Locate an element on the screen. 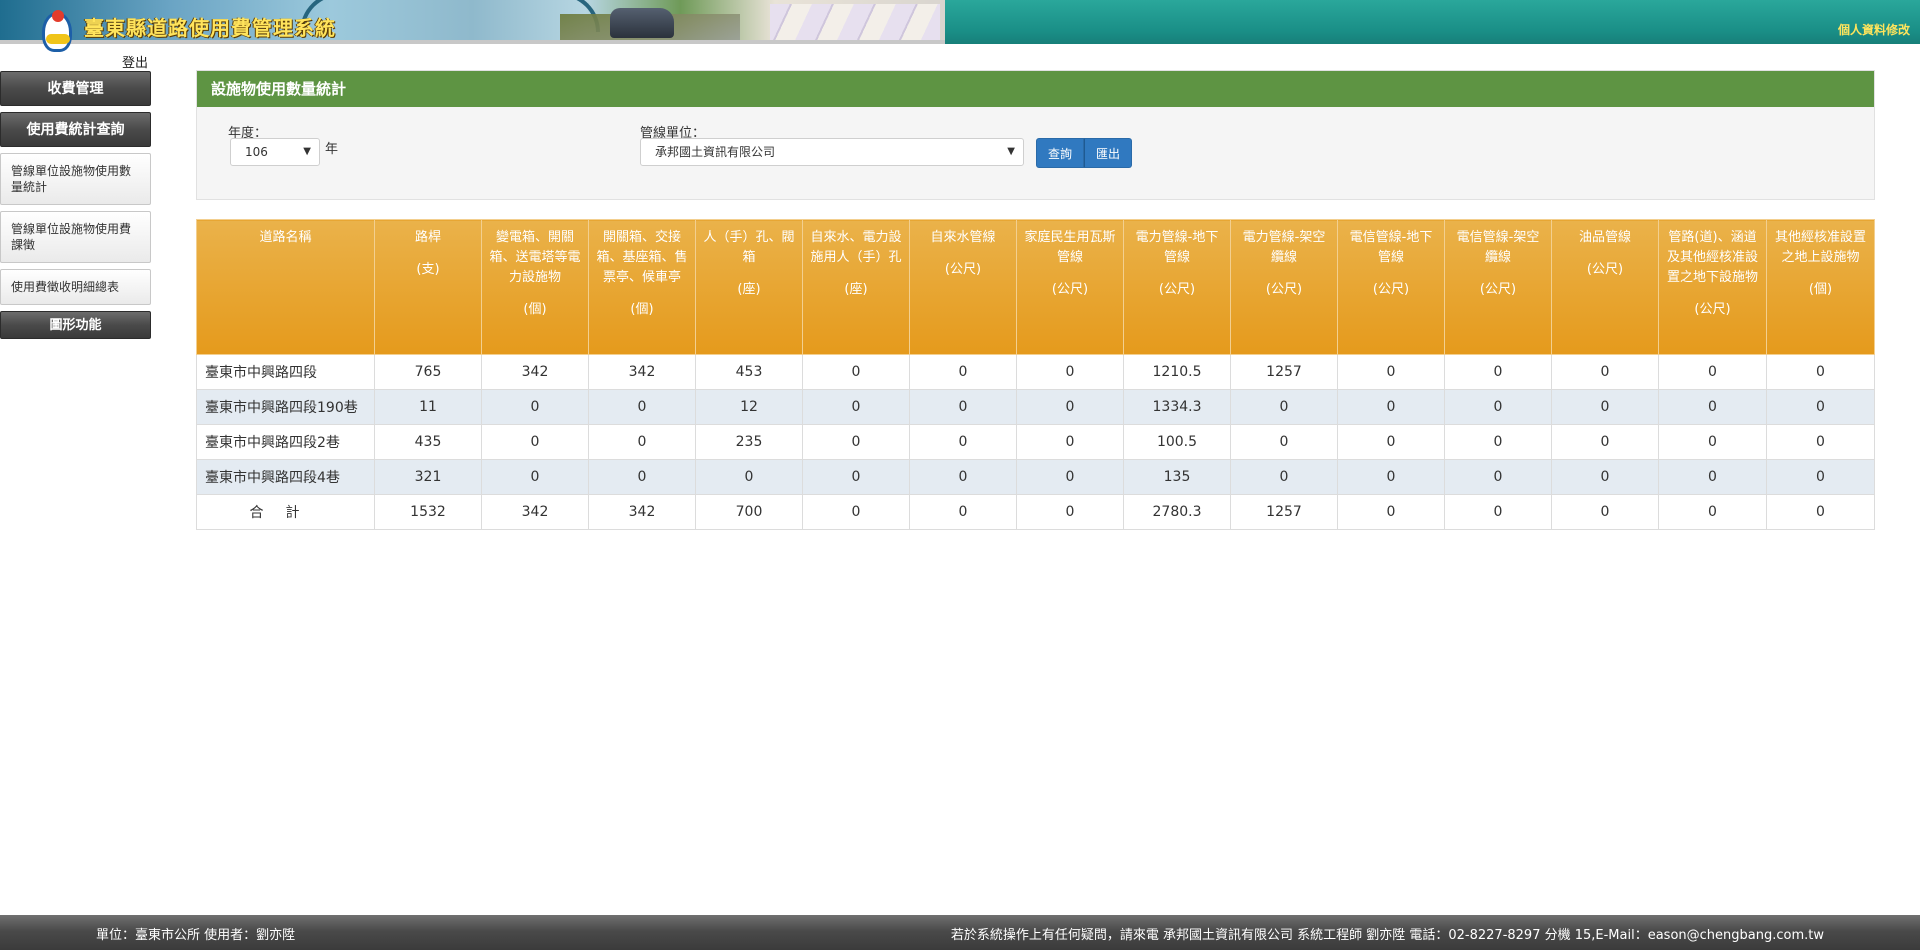 The width and height of the screenshot is (1920, 950). column-header: 家庭民生用瓦斯管線 (公尺) is located at coordinates (1070, 287).